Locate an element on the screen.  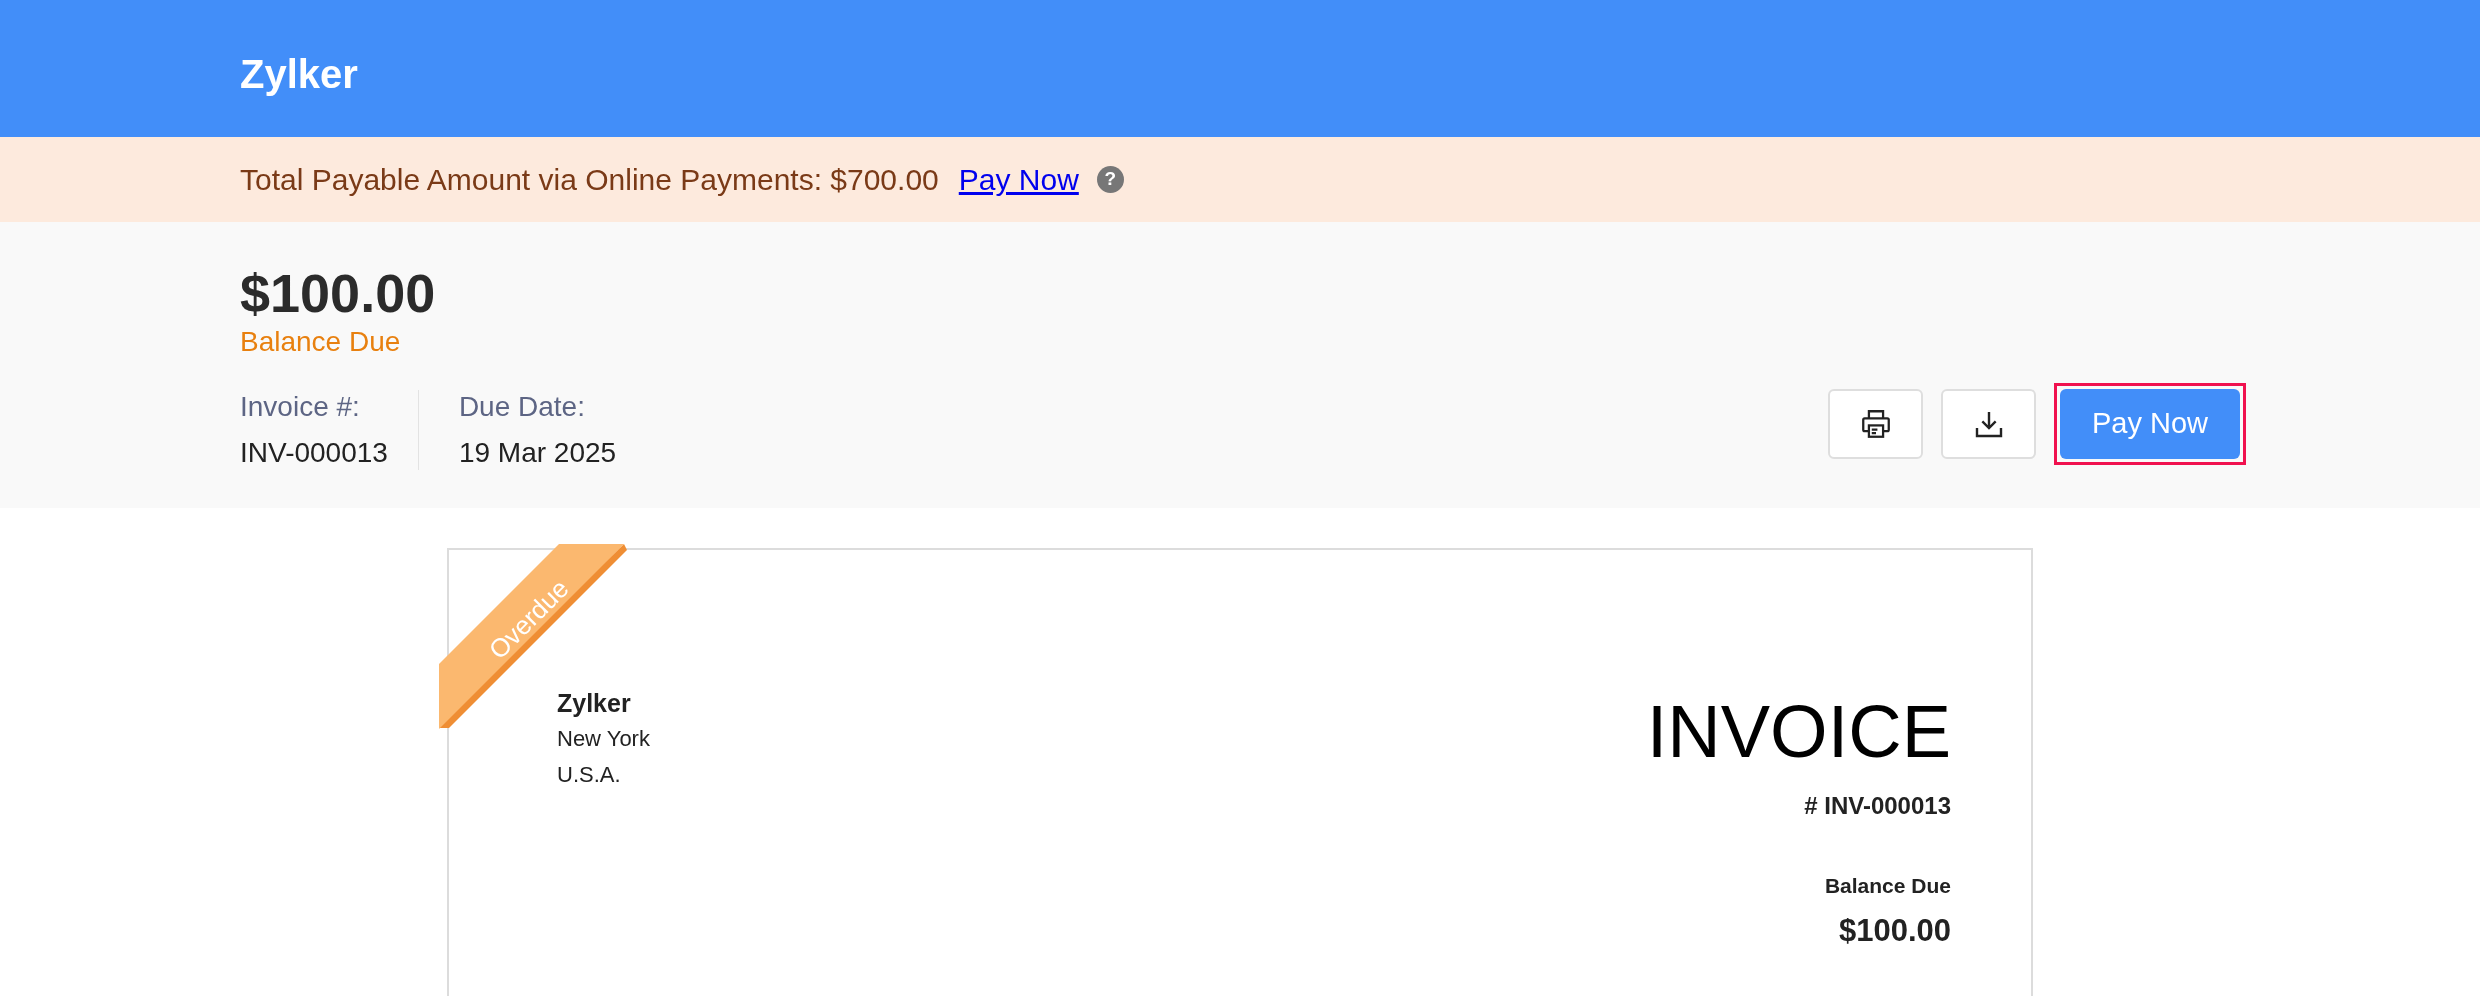
invoice-title: INVOICE is located at coordinates (1798, 732).